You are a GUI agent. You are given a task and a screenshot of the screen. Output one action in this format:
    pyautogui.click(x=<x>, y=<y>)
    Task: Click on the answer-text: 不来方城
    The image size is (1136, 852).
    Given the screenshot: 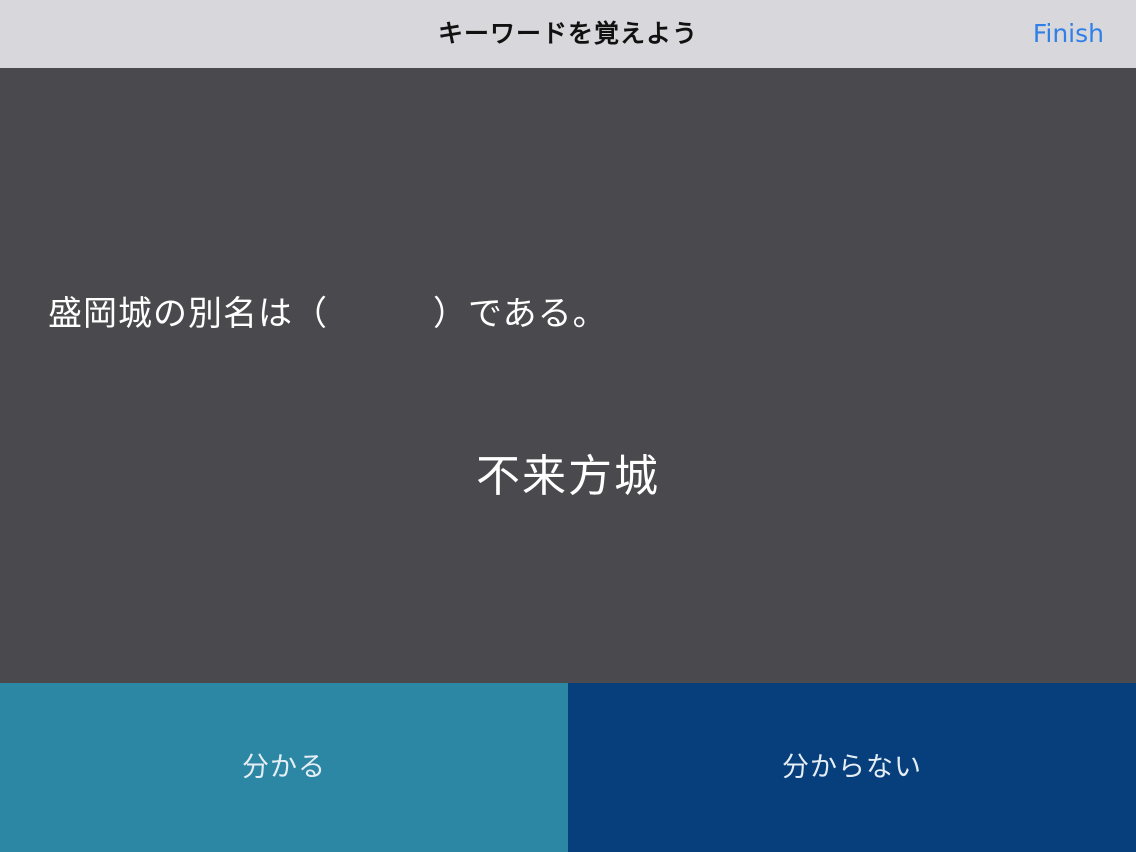 What is the action you would take?
    pyautogui.click(x=568, y=476)
    